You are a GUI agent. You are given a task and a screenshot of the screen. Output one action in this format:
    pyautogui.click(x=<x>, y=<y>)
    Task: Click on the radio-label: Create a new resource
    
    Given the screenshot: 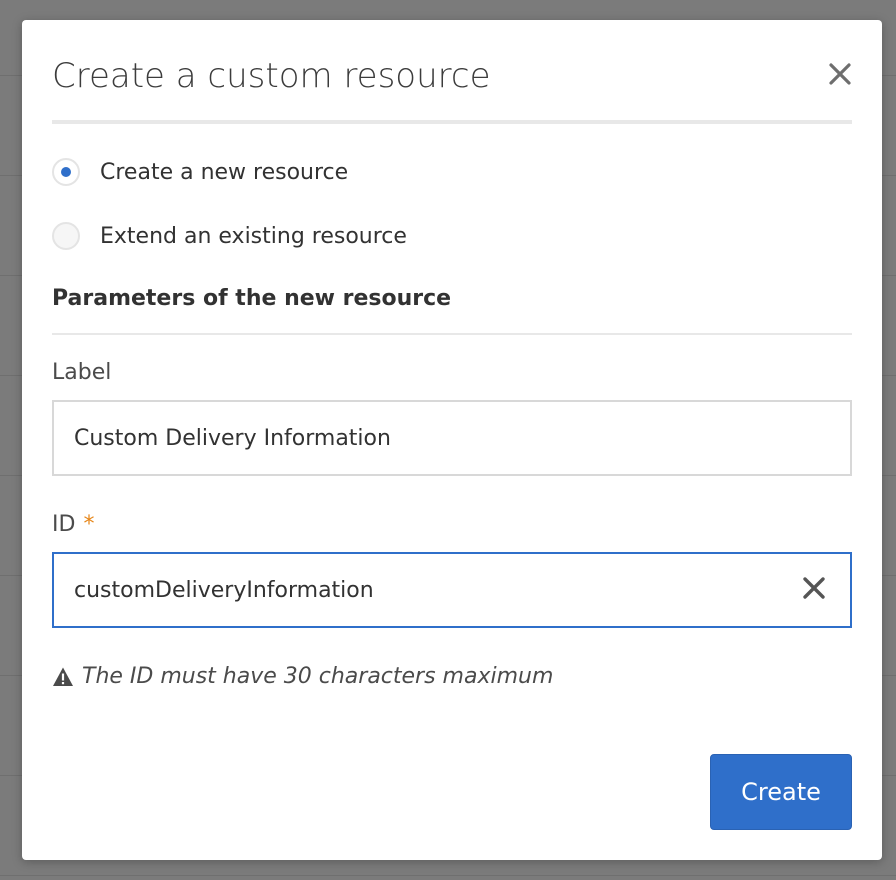 What is the action you would take?
    pyautogui.click(x=224, y=172)
    